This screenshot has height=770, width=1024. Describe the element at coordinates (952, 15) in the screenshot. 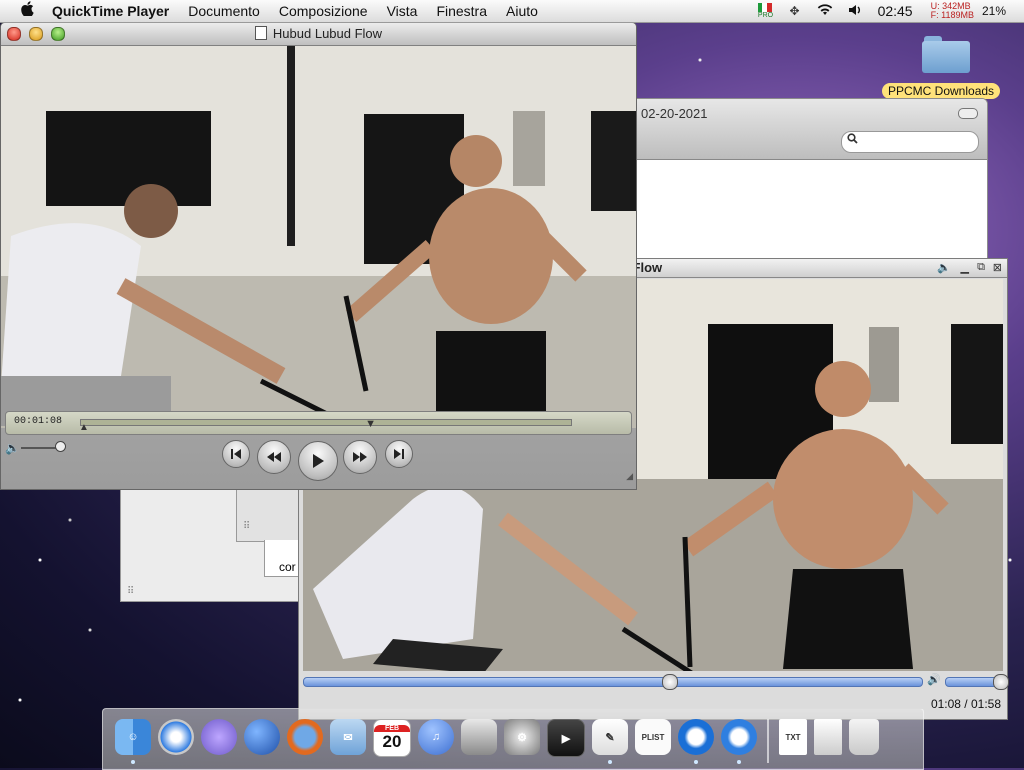

I see `memory-free: F: 1189MB` at that location.